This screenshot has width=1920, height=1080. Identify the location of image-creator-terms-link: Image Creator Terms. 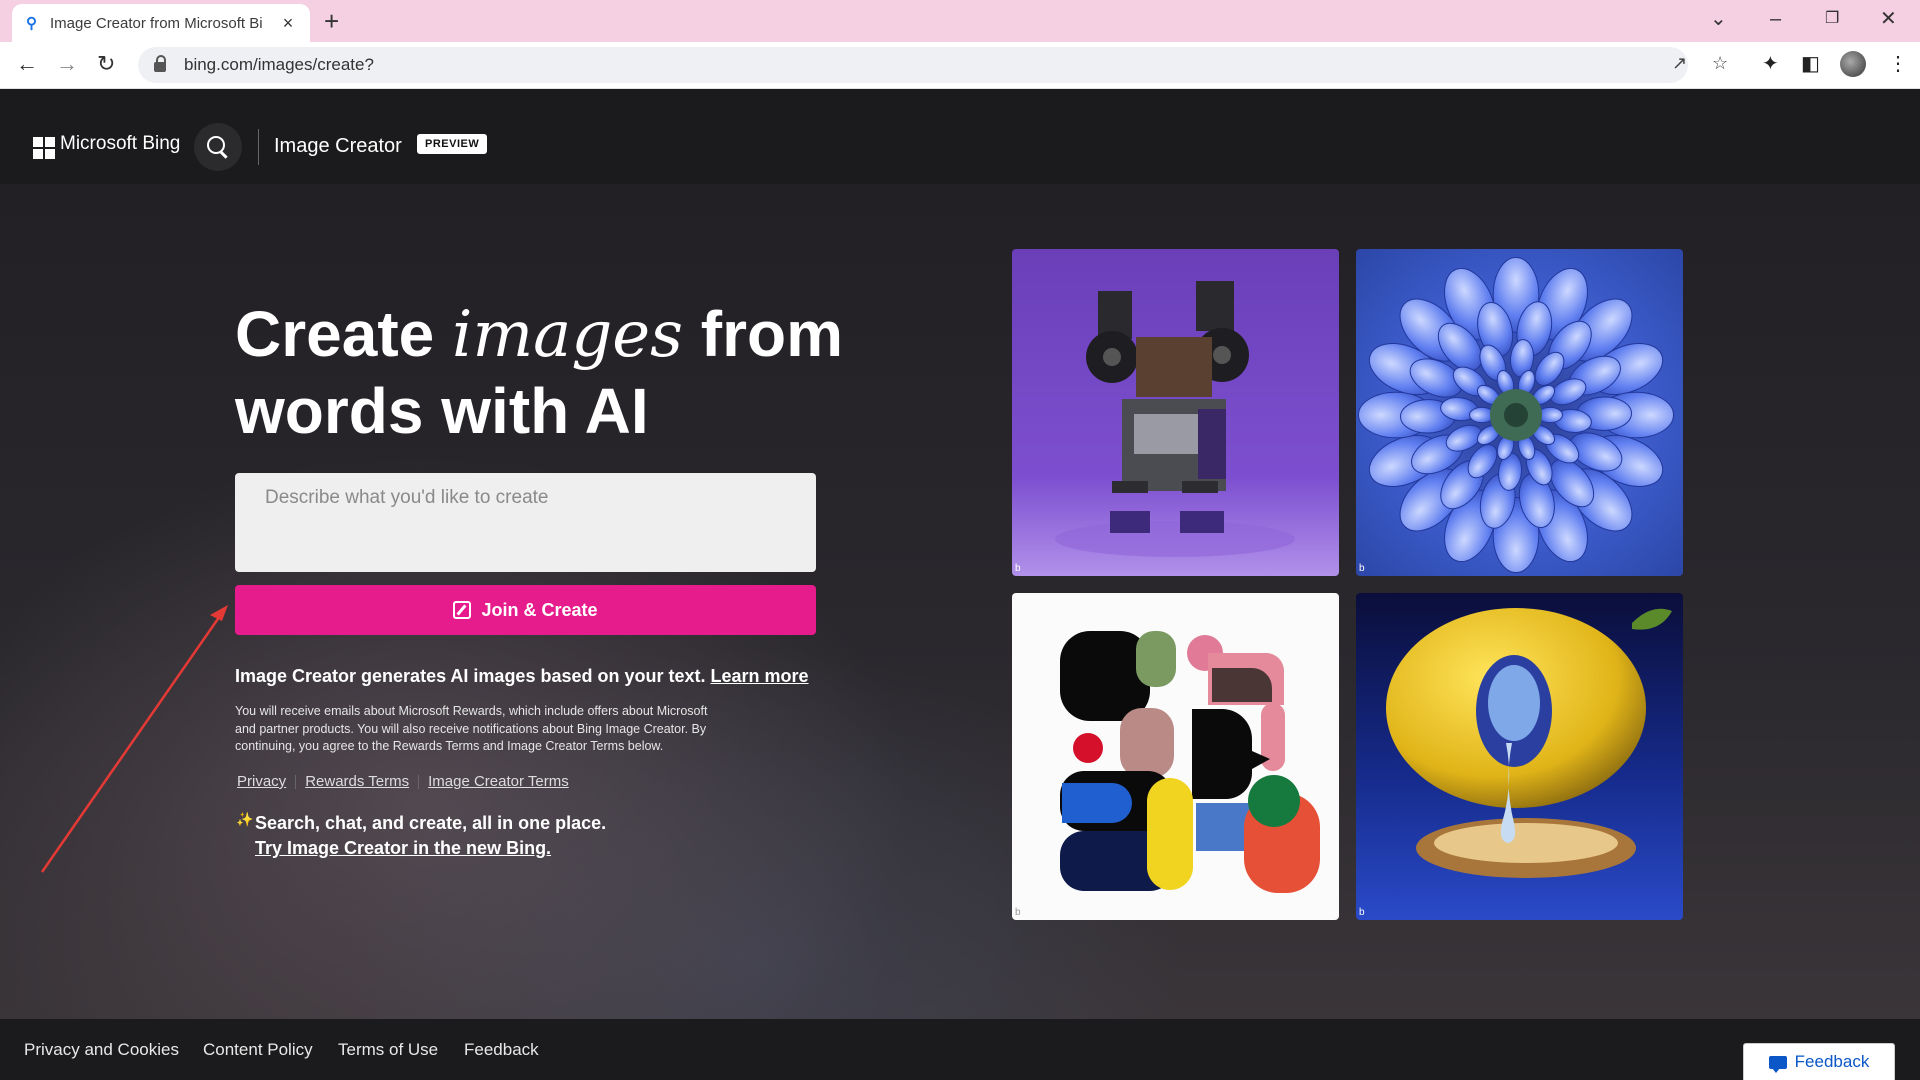
(498, 781).